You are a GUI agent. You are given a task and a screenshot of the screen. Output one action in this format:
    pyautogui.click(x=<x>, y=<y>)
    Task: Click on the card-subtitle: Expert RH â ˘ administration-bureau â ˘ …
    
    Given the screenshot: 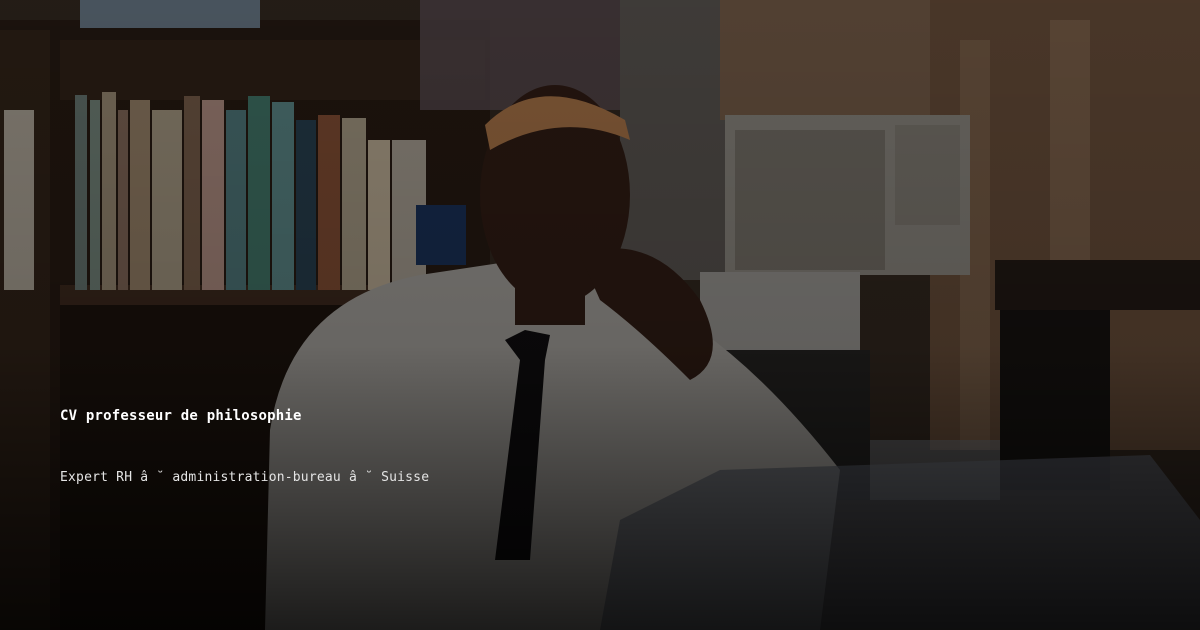 What is the action you would take?
    pyautogui.click(x=245, y=477)
    